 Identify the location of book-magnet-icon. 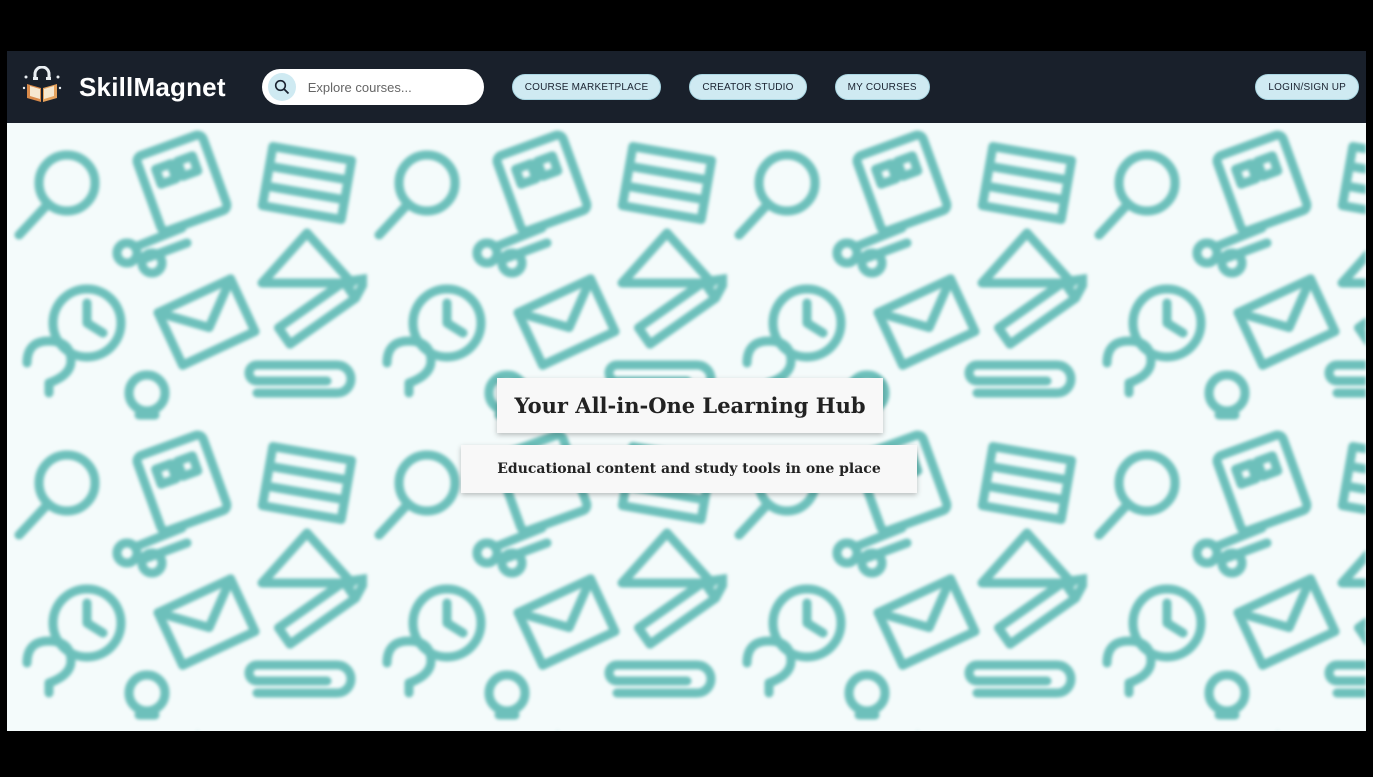
(42, 84).